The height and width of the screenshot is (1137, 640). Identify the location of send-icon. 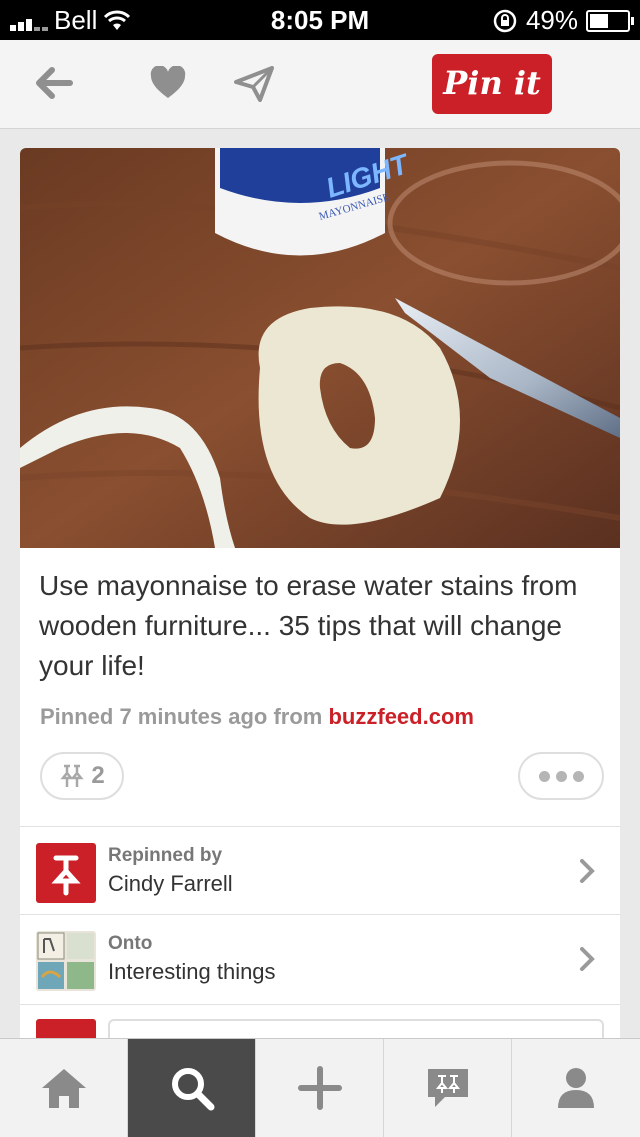
(254, 84).